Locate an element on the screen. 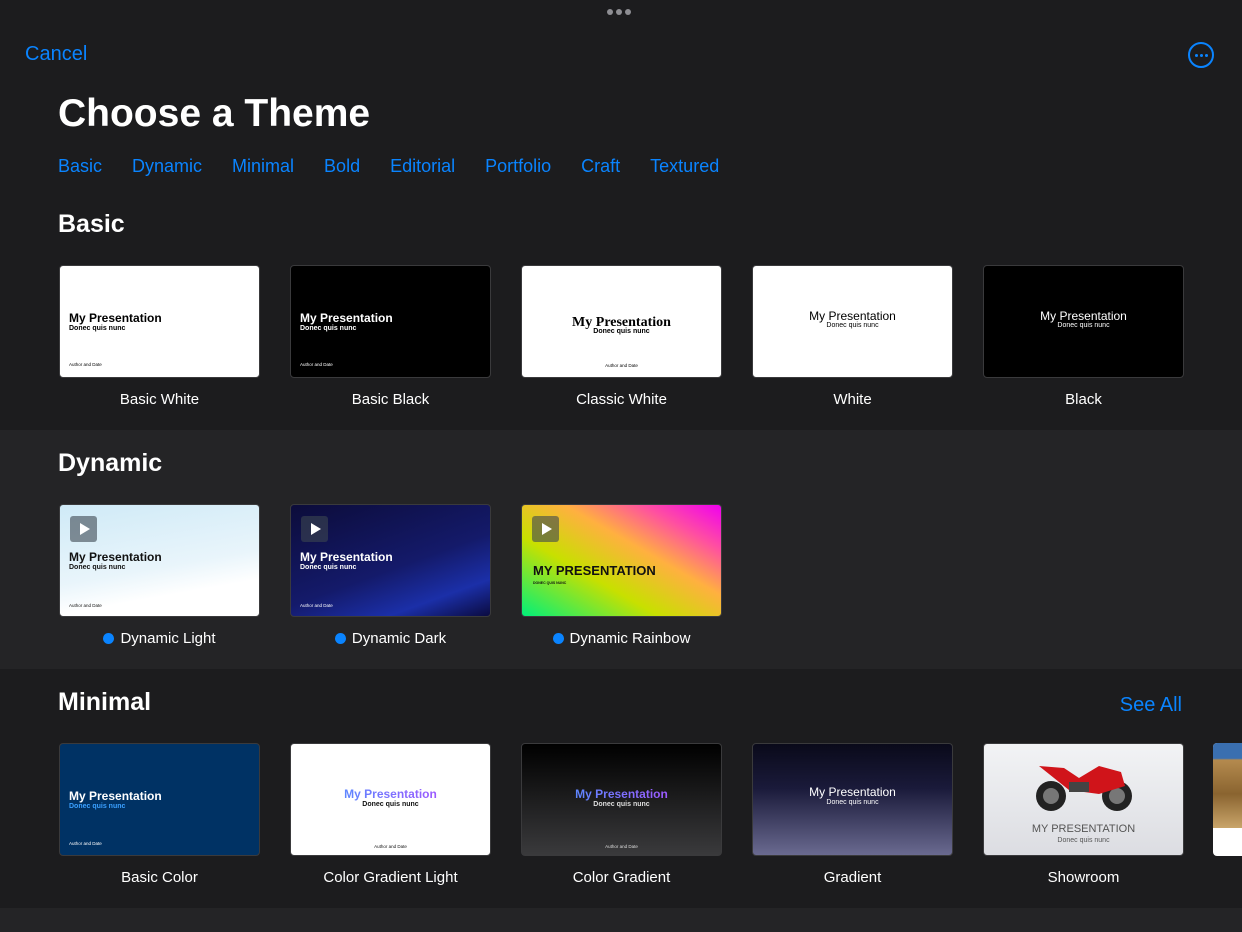 Image resolution: width=1242 pixels, height=932 pixels. theme-card: My Presentation Donec quis nunc Black is located at coordinates (1083, 336).